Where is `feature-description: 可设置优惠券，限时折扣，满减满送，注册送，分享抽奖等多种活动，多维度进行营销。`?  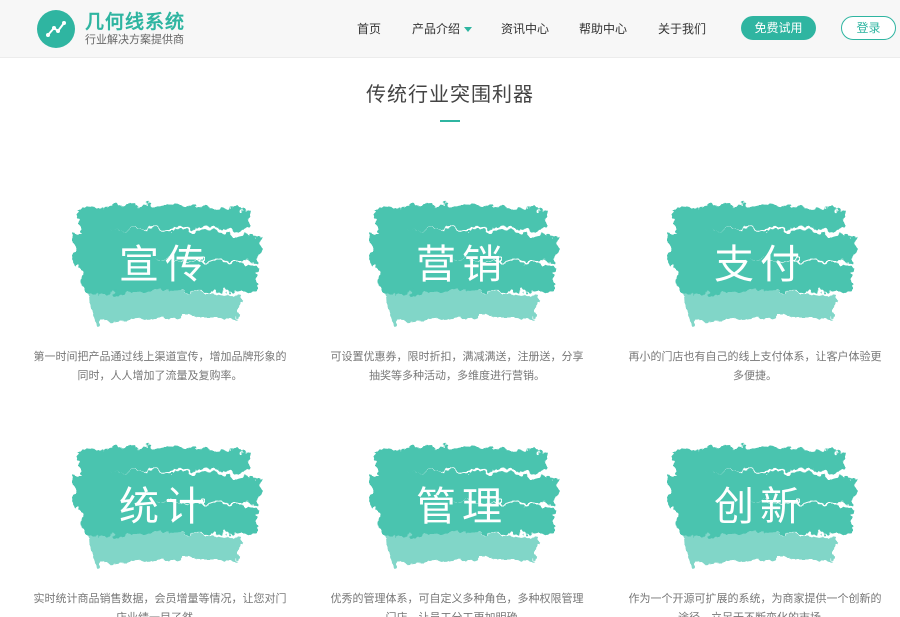 feature-description: 可设置优惠券，限时折扣，满减满送，注册送，分享抽奖等多种活动，多维度进行营销。 is located at coordinates (457, 366).